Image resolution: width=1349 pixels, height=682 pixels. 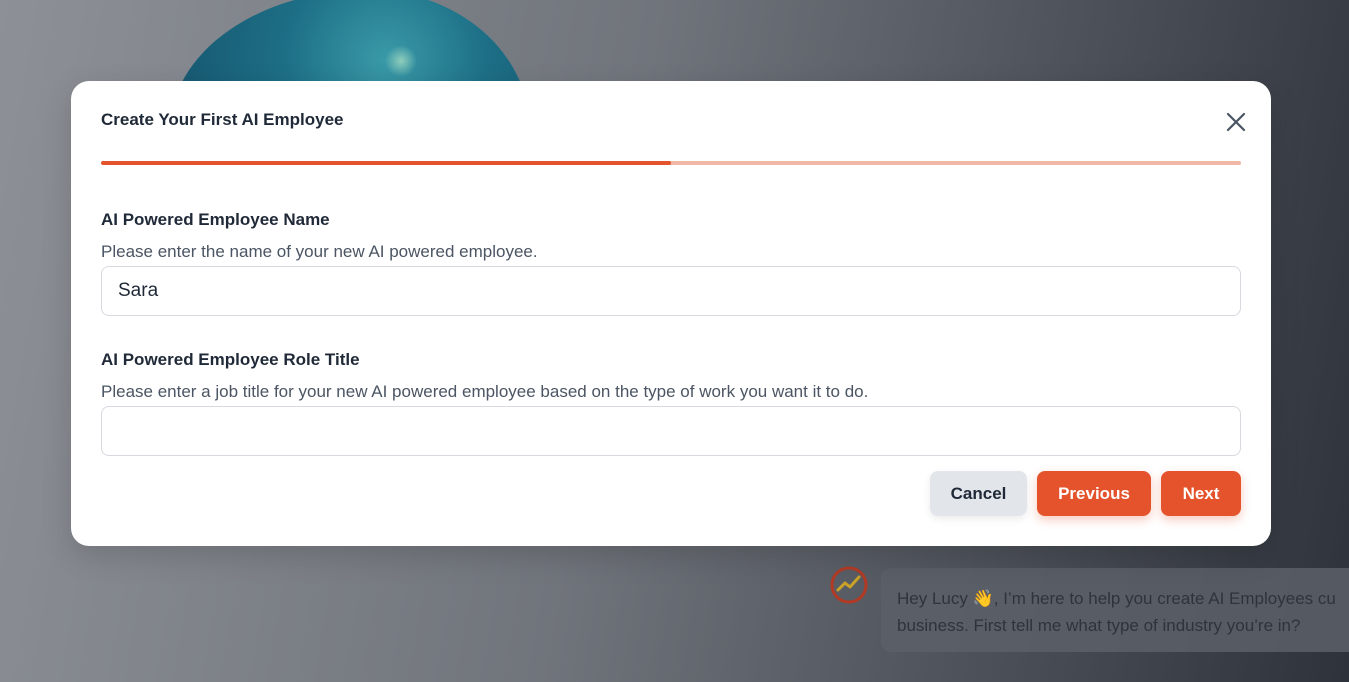 What do you see at coordinates (671, 431) in the screenshot?
I see `employee-role-input` at bounding box center [671, 431].